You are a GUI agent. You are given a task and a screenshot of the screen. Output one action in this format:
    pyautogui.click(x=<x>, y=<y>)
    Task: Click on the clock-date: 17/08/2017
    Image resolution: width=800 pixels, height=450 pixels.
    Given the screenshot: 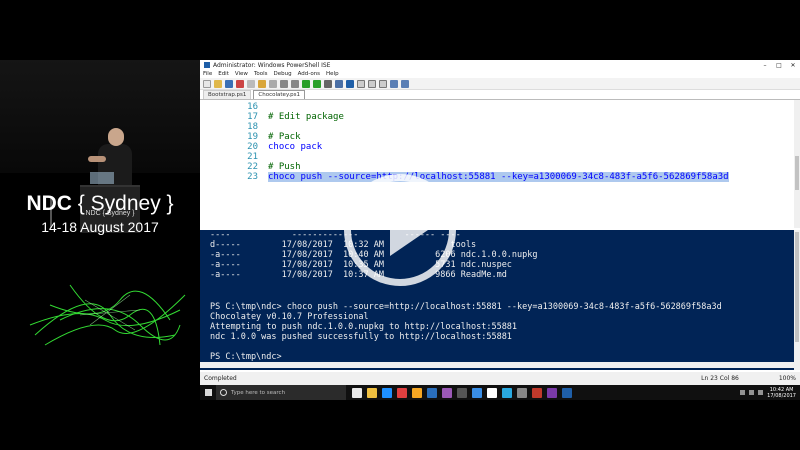 What is the action you would take?
    pyautogui.click(x=781, y=395)
    